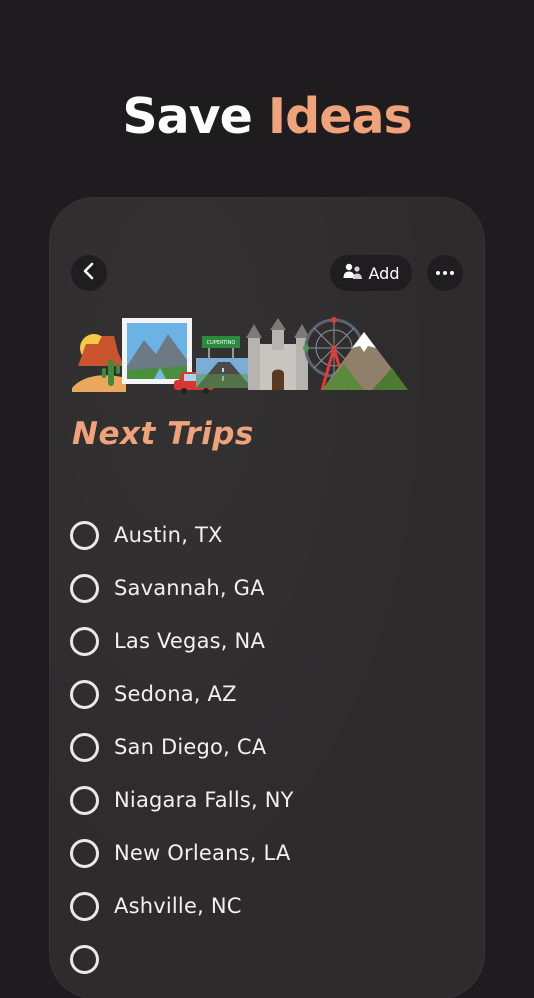 The image size is (534, 998). I want to click on list-item-label: San Diego, CA, so click(190, 747).